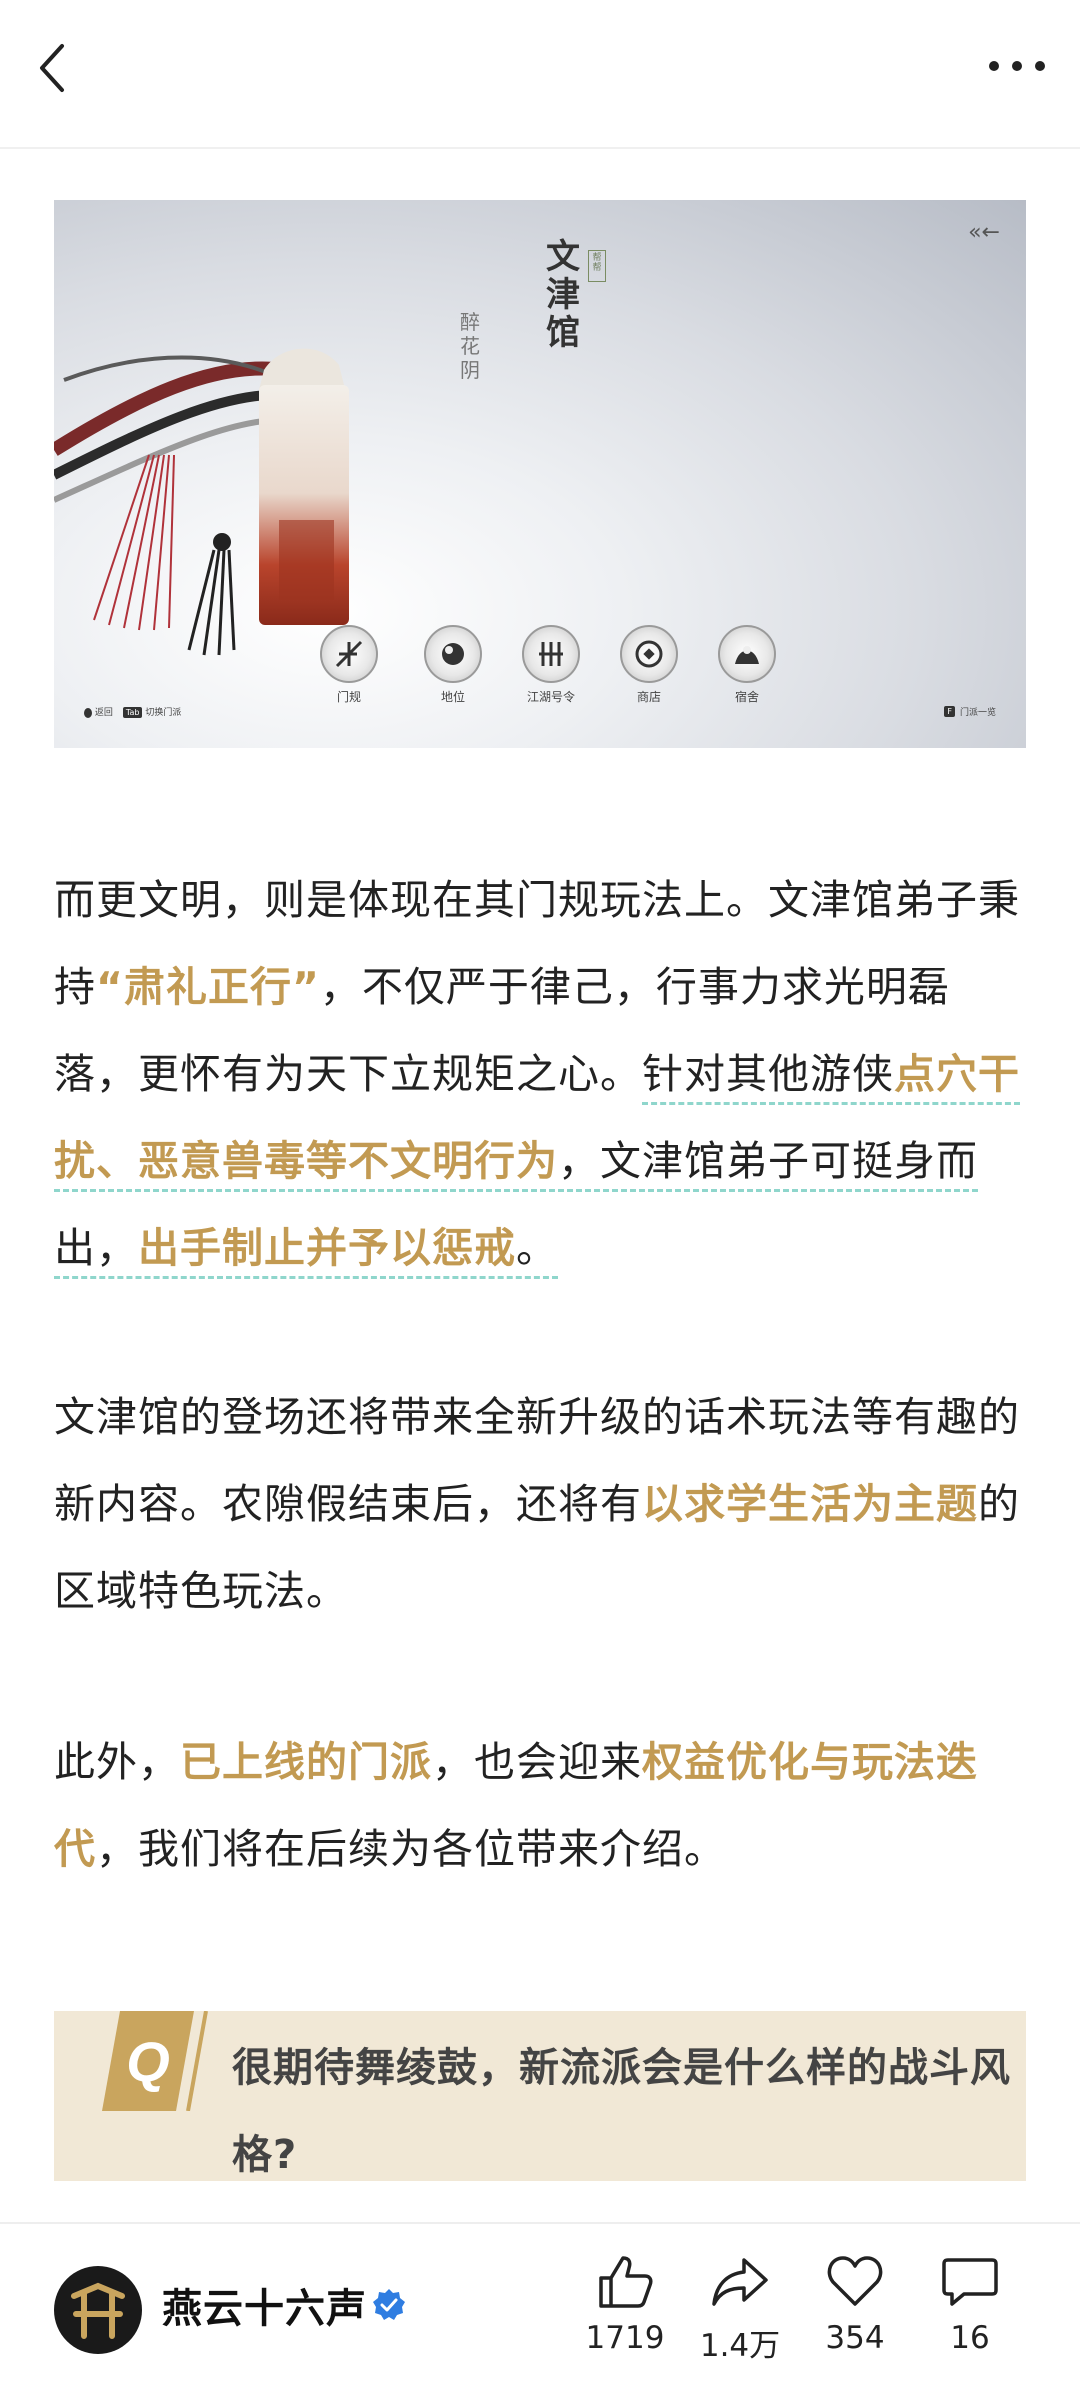 This screenshot has height=2387, width=1080. Describe the element at coordinates (540, 2304) in the screenshot. I see `bottom-action-bar: 燕云十六声 1719 1.4万 354 16` at that location.